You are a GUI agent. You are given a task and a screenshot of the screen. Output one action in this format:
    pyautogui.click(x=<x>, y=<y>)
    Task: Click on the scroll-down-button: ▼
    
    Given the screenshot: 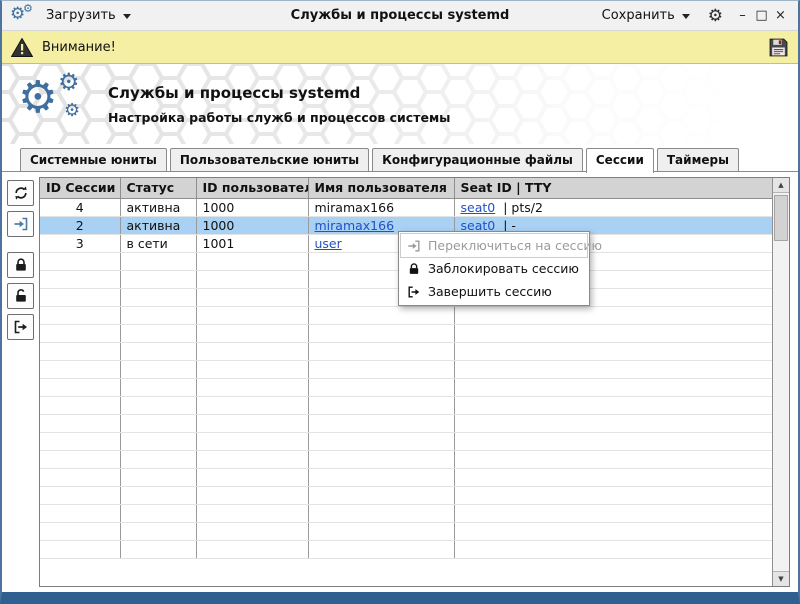 What is the action you would take?
    pyautogui.click(x=781, y=578)
    